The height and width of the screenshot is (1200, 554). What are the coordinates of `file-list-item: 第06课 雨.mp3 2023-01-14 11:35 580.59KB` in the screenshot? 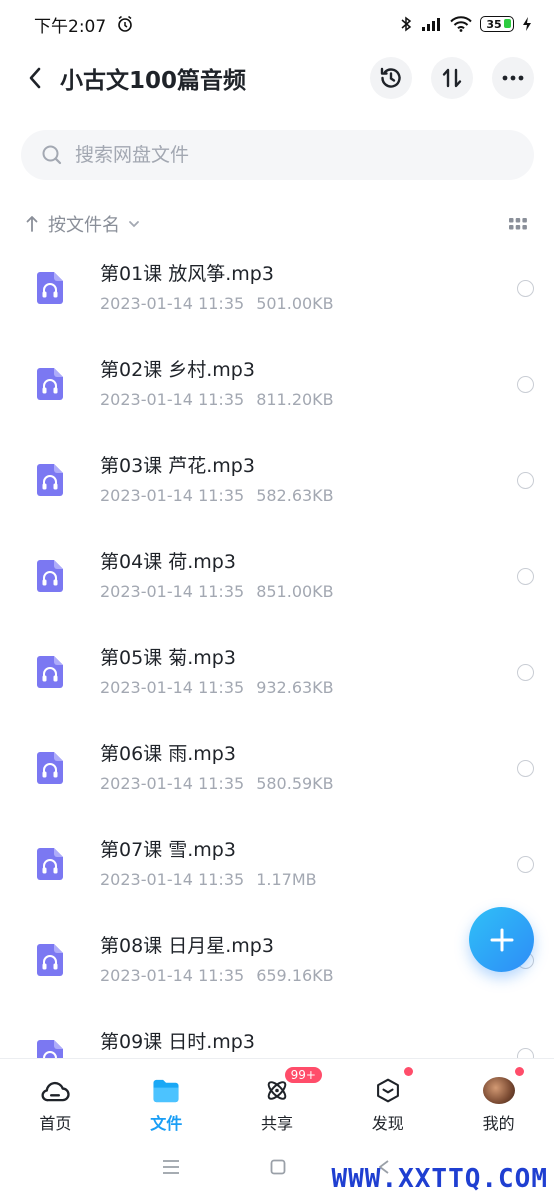 It's located at (277, 768).